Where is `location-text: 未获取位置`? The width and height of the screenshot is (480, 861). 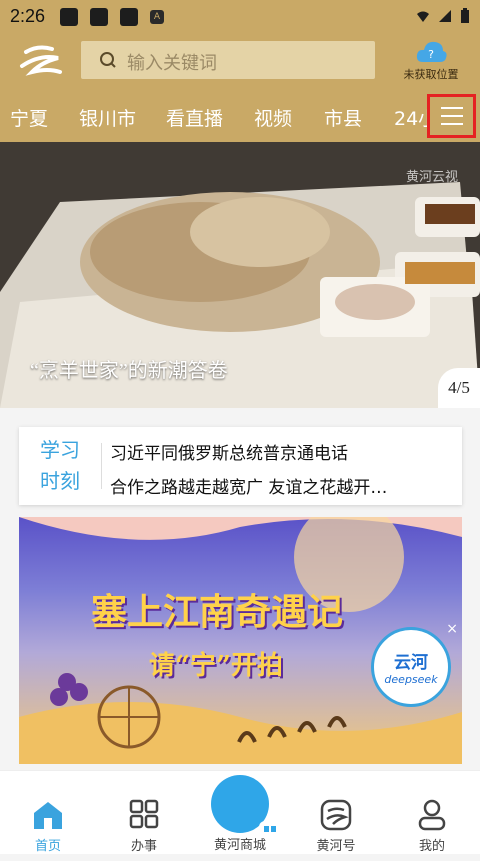 location-text: 未获取位置 is located at coordinates (431, 74).